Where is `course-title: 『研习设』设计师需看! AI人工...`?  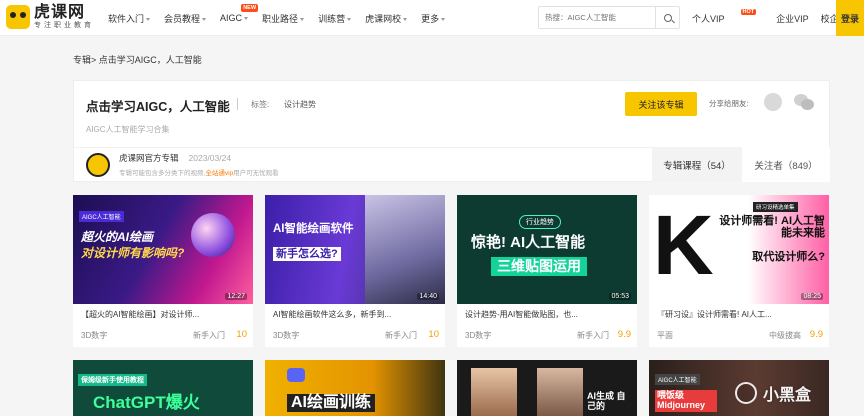 course-title: 『研习设』设计师需看! AI人工... is located at coordinates (740, 314).